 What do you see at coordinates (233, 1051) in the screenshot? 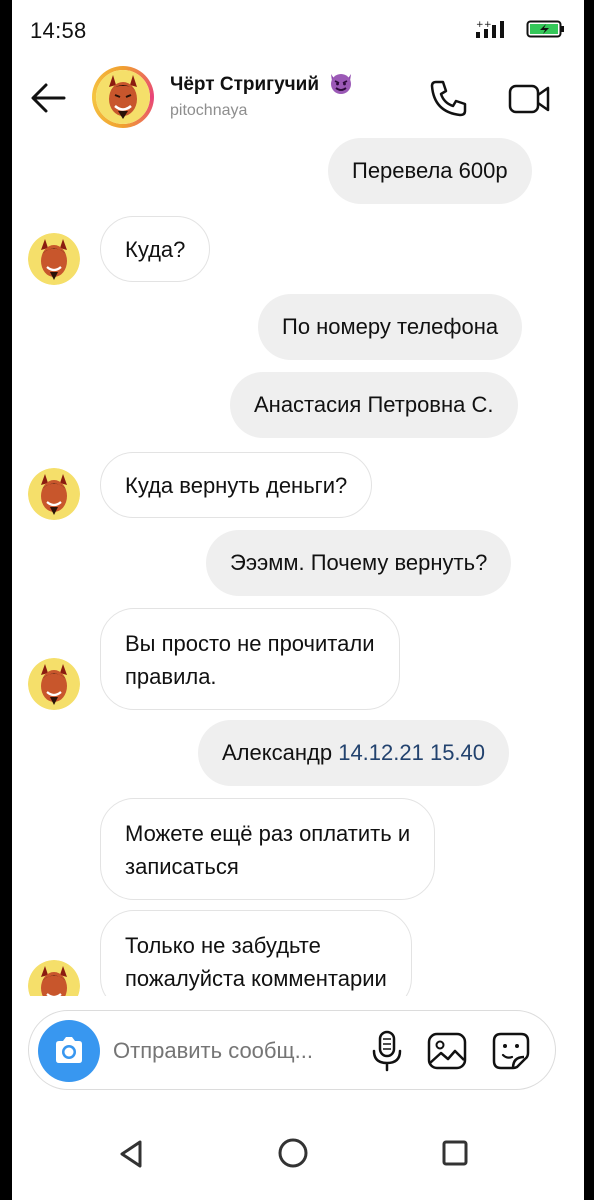
I see `message-input` at bounding box center [233, 1051].